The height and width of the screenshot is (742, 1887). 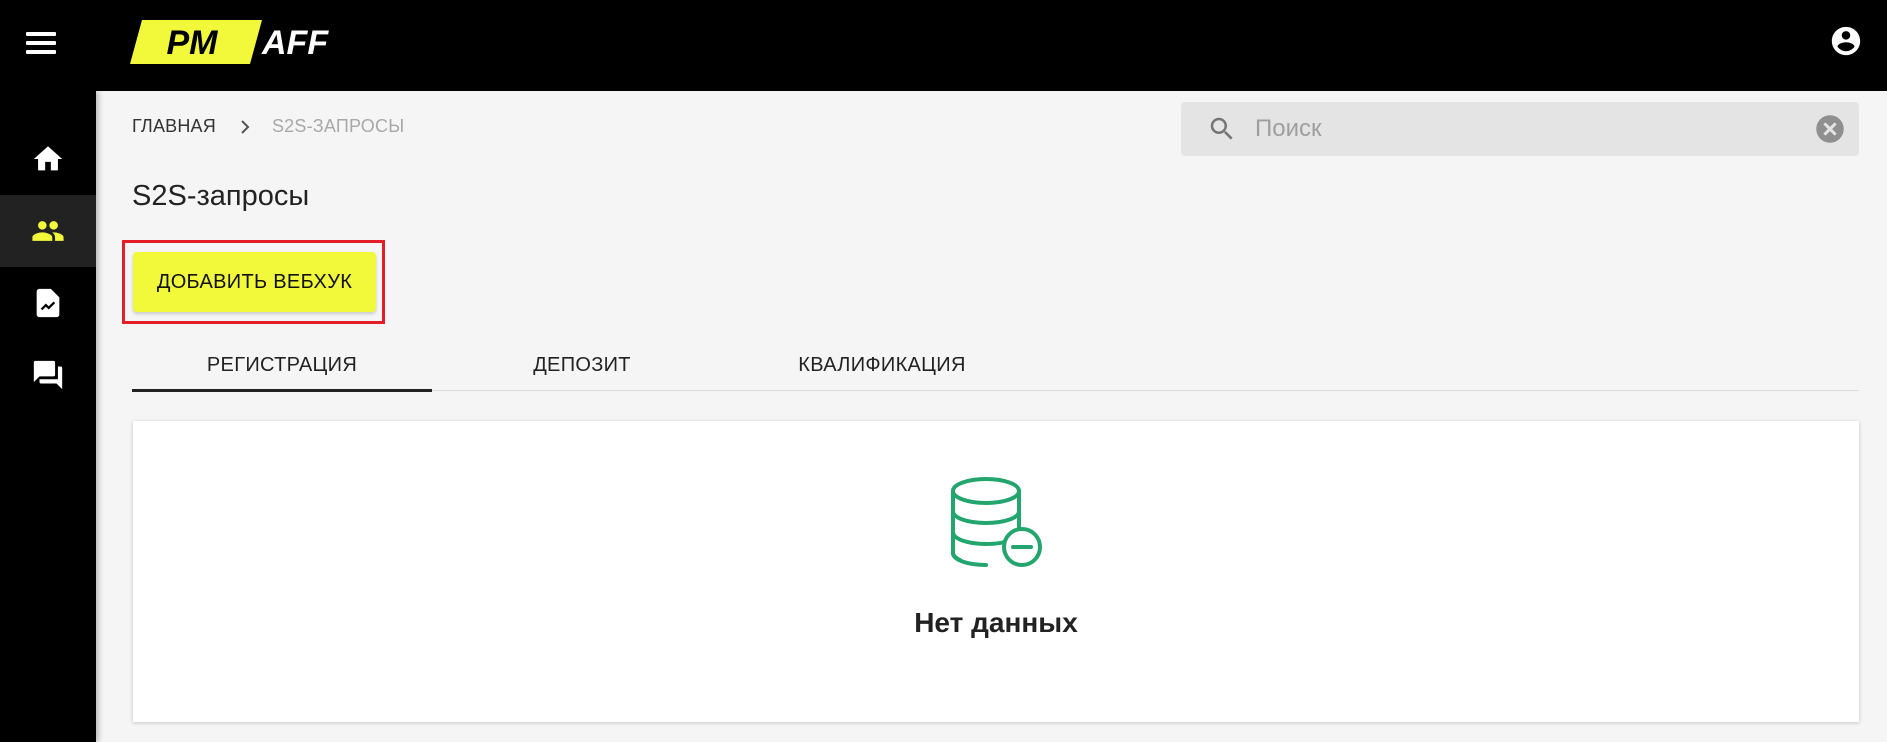 What do you see at coordinates (338, 126) in the screenshot?
I see `breadcrumb-current: S2S-ЗАПРОСЫ` at bounding box center [338, 126].